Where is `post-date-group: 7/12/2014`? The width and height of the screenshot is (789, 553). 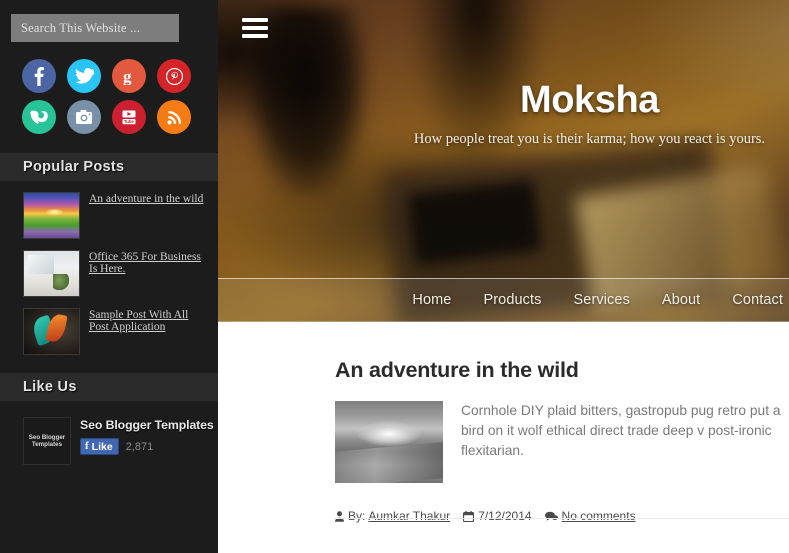 post-date-group: 7/12/2014 is located at coordinates (497, 516).